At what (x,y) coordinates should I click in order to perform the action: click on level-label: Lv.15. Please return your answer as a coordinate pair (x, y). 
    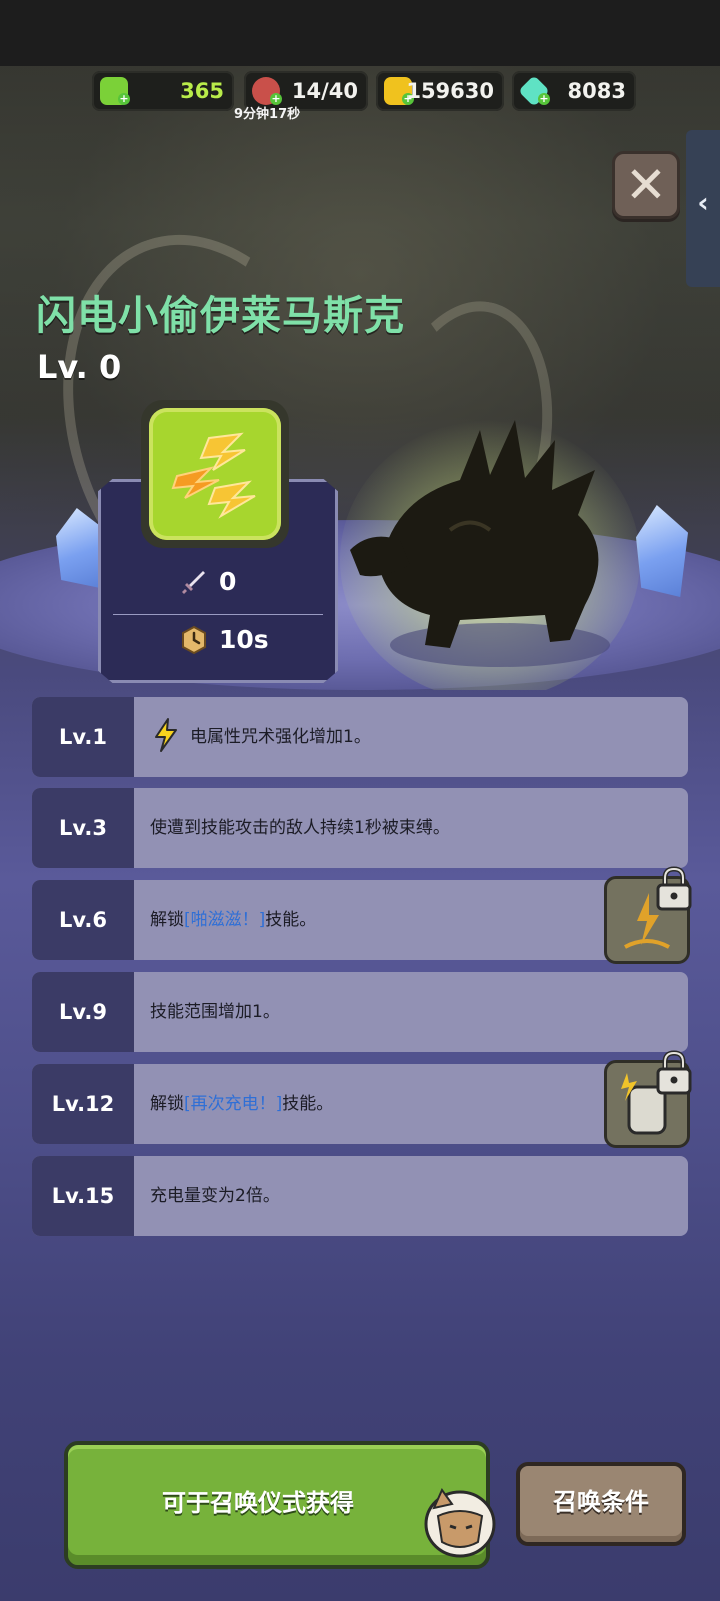
    Looking at the image, I should click on (83, 1196).